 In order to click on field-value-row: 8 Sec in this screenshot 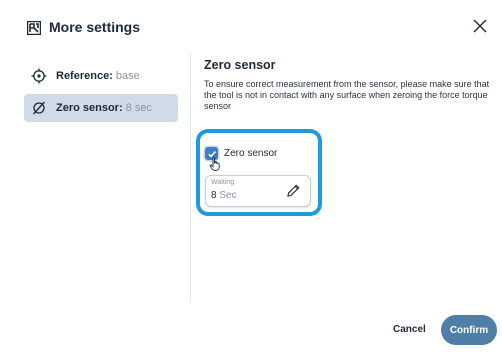, I will do `click(224, 195)`.